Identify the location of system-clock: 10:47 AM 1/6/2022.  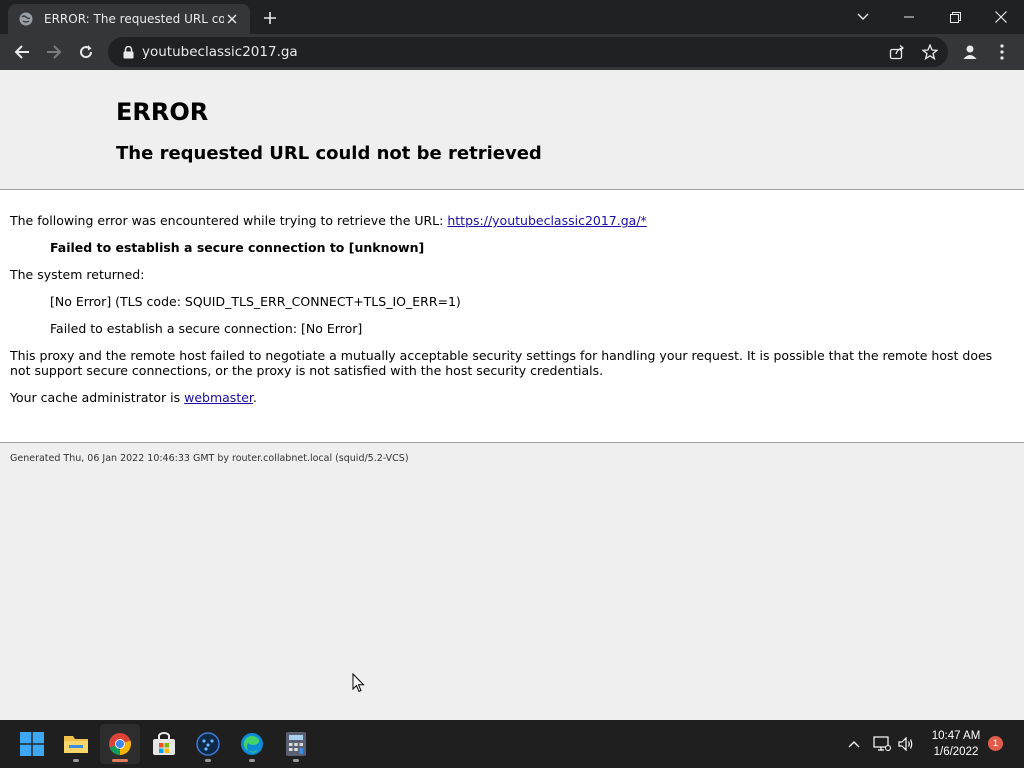
(956, 744).